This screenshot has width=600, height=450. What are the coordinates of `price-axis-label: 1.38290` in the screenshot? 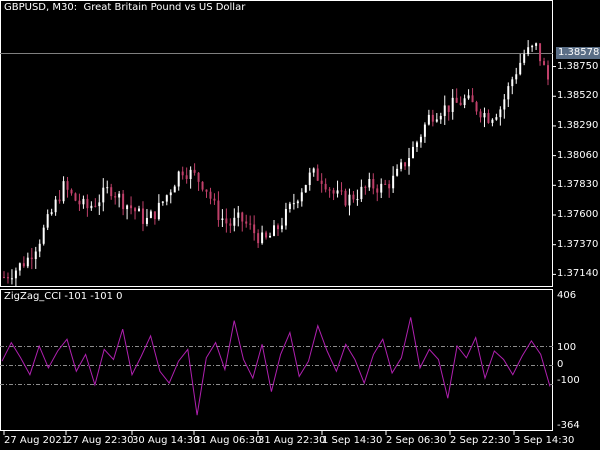 It's located at (578, 125).